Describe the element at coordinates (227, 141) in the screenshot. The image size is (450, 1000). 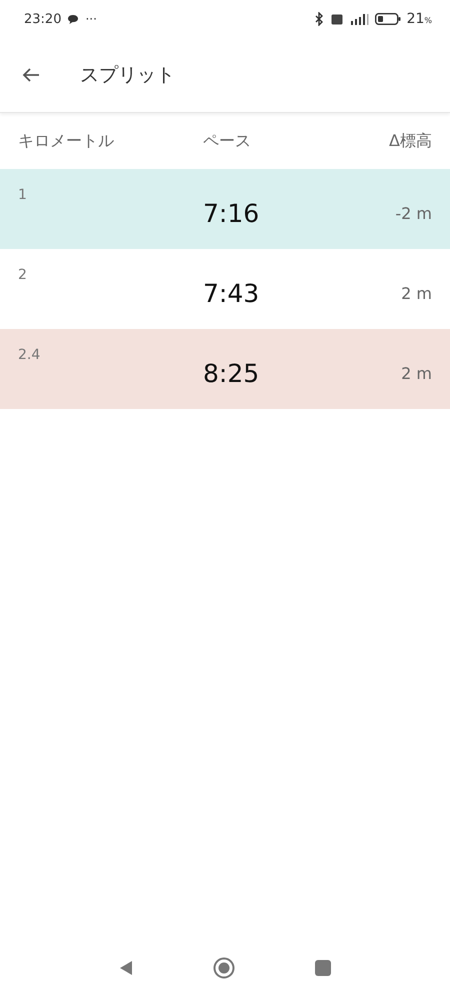
I see `column-header: ペース` at that location.